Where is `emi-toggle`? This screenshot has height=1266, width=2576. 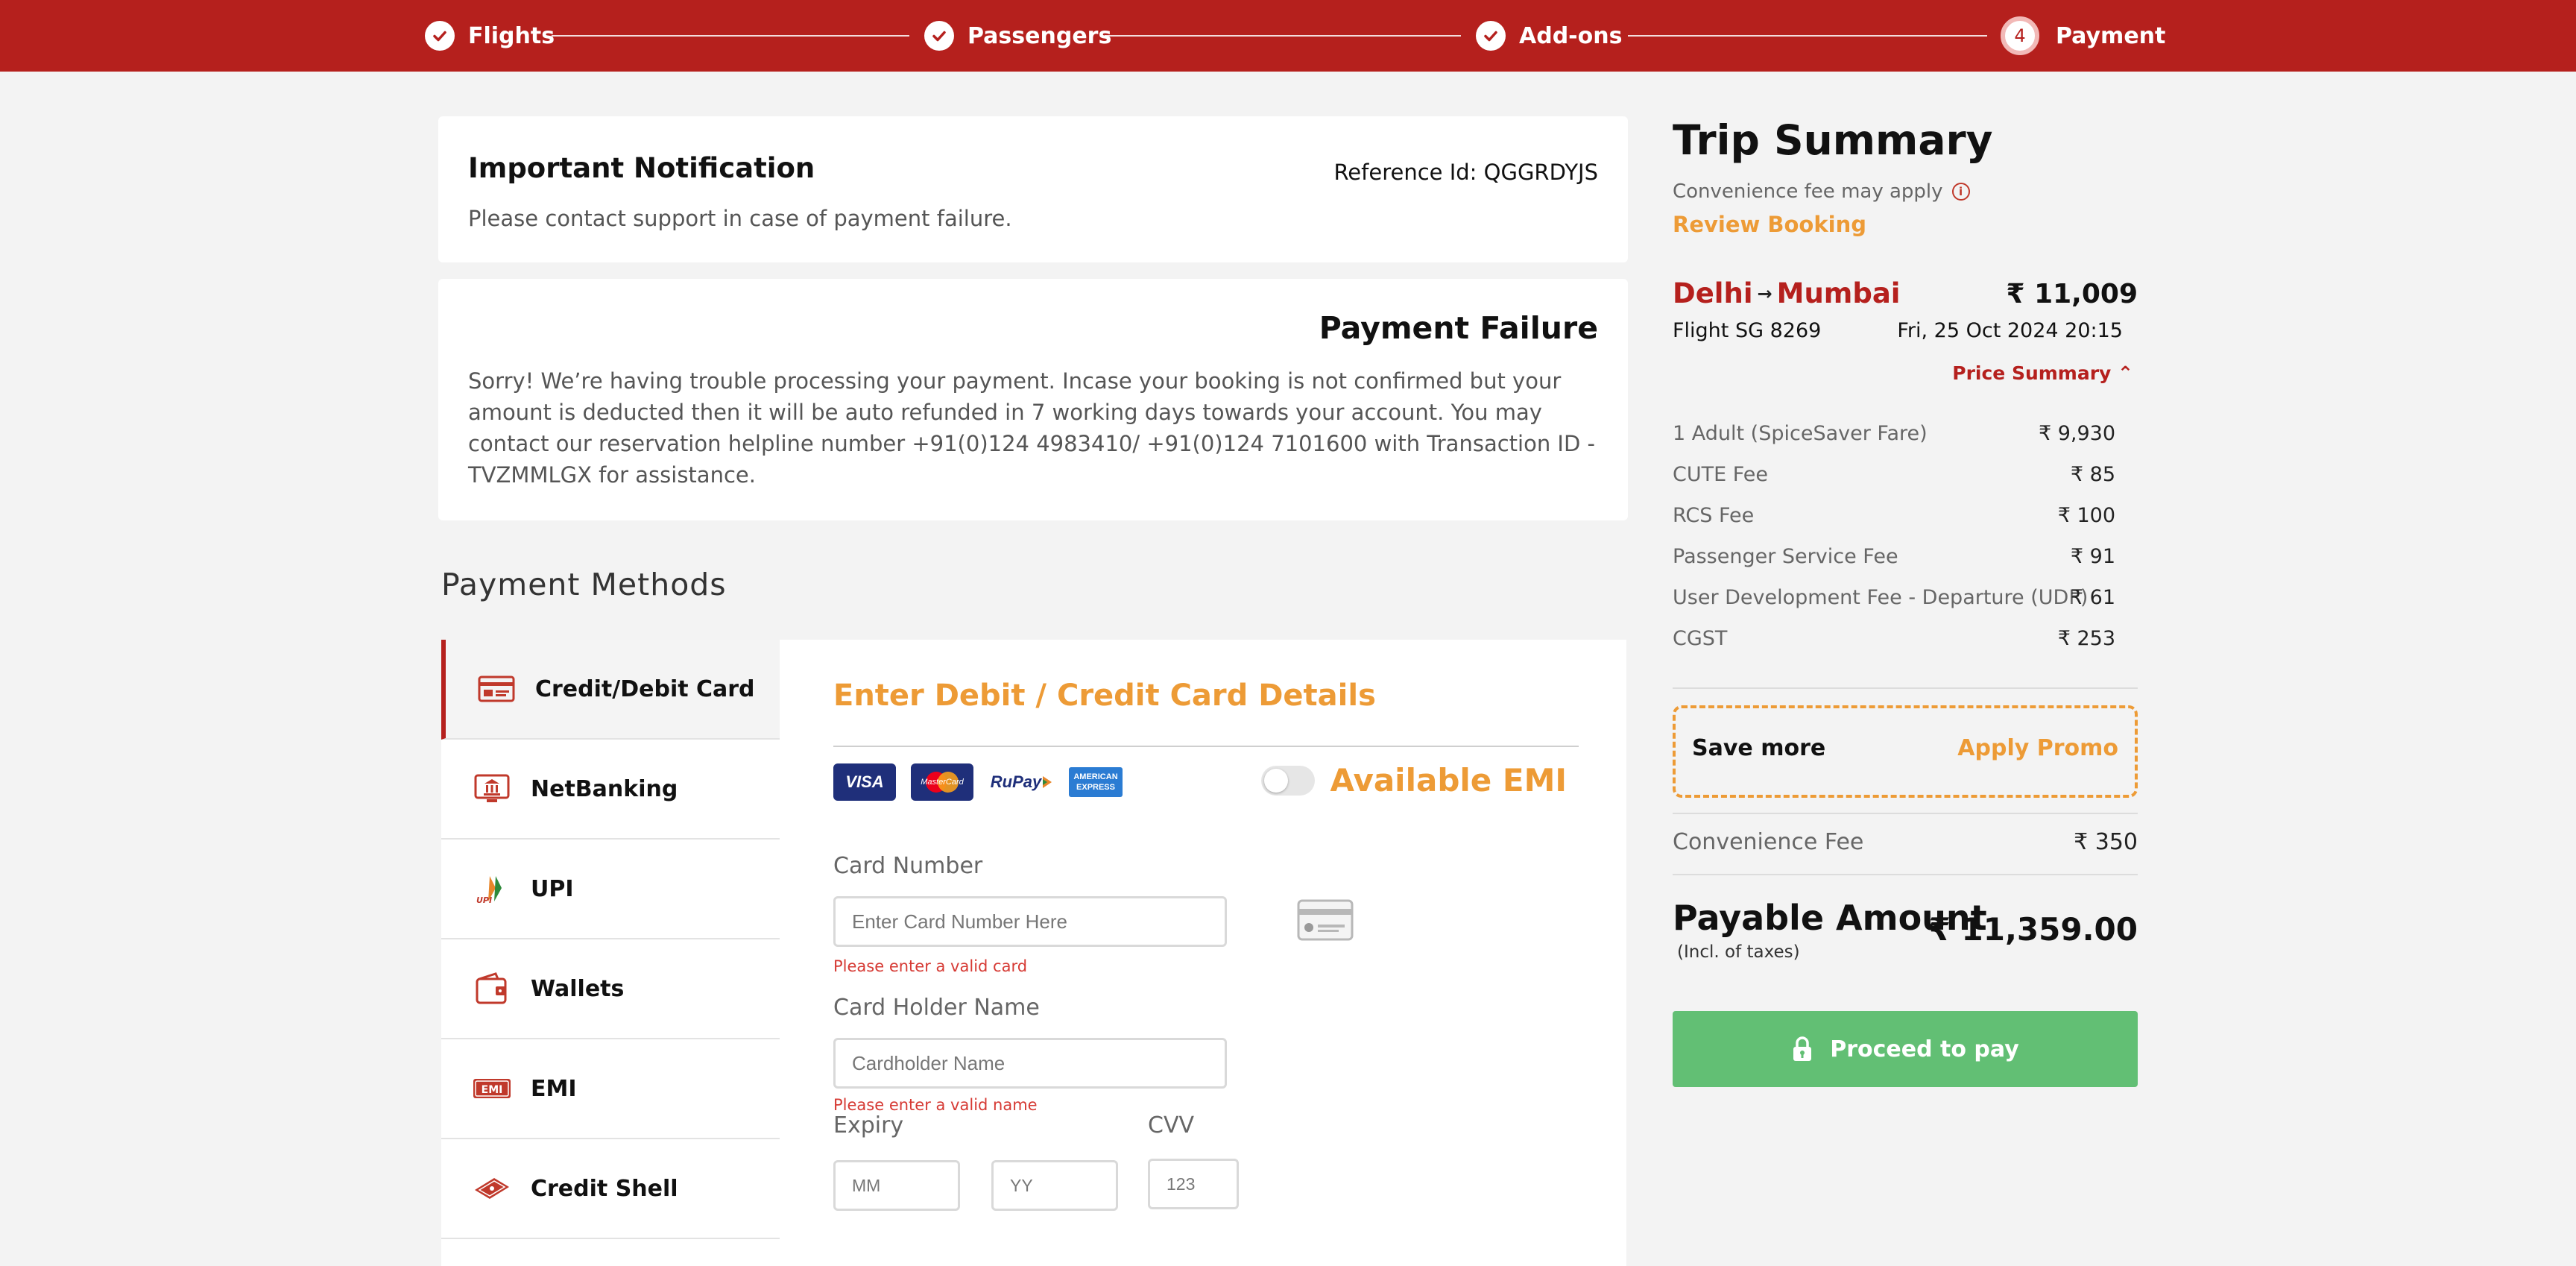 emi-toggle is located at coordinates (1288, 780).